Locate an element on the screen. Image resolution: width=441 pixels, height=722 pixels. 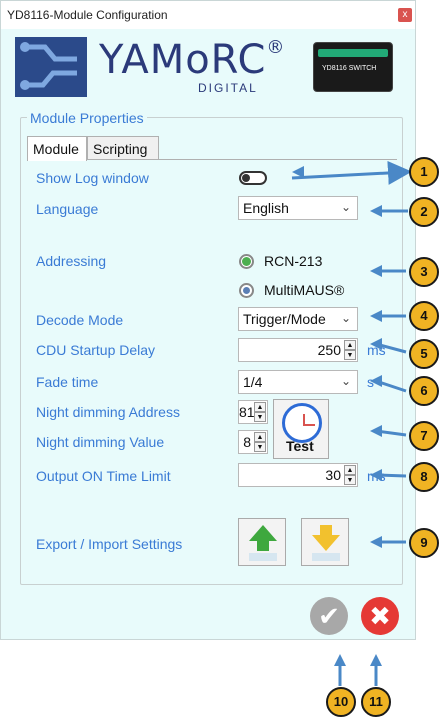
test-button: Test is located at coordinates (301, 429).